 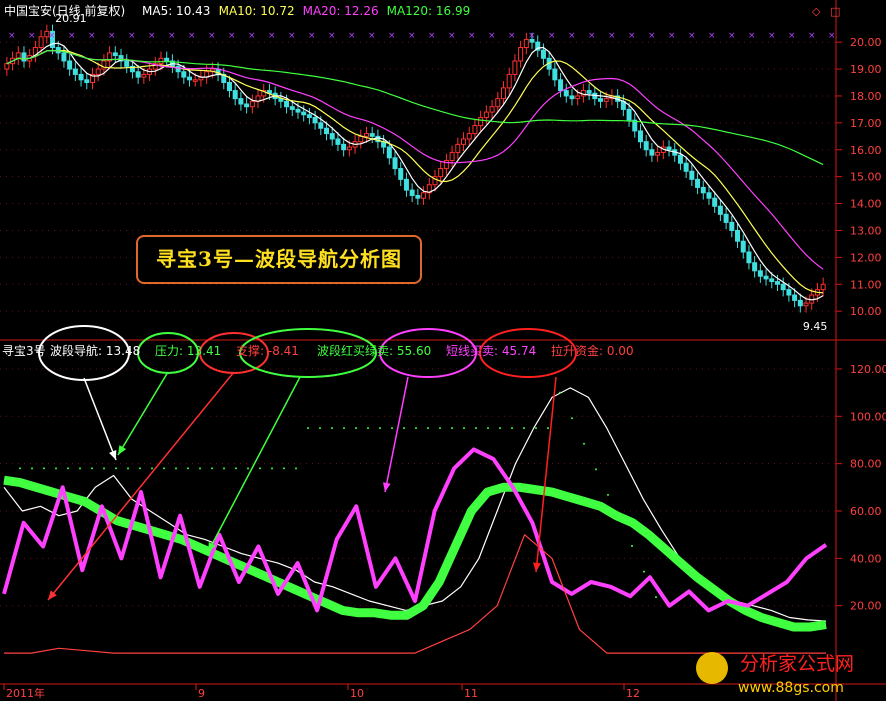 What do you see at coordinates (429, 11) in the screenshot?
I see `ma-readout: MA120: 16.99` at bounding box center [429, 11].